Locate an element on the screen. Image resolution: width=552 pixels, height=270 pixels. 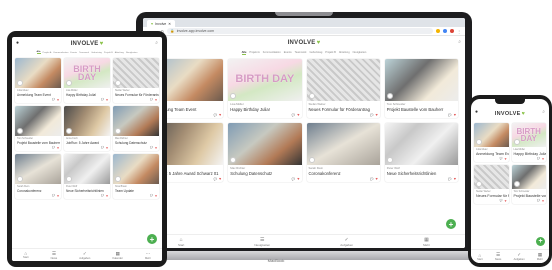
menu-dots-icon: ⋮ is located at coordinates (459, 31).